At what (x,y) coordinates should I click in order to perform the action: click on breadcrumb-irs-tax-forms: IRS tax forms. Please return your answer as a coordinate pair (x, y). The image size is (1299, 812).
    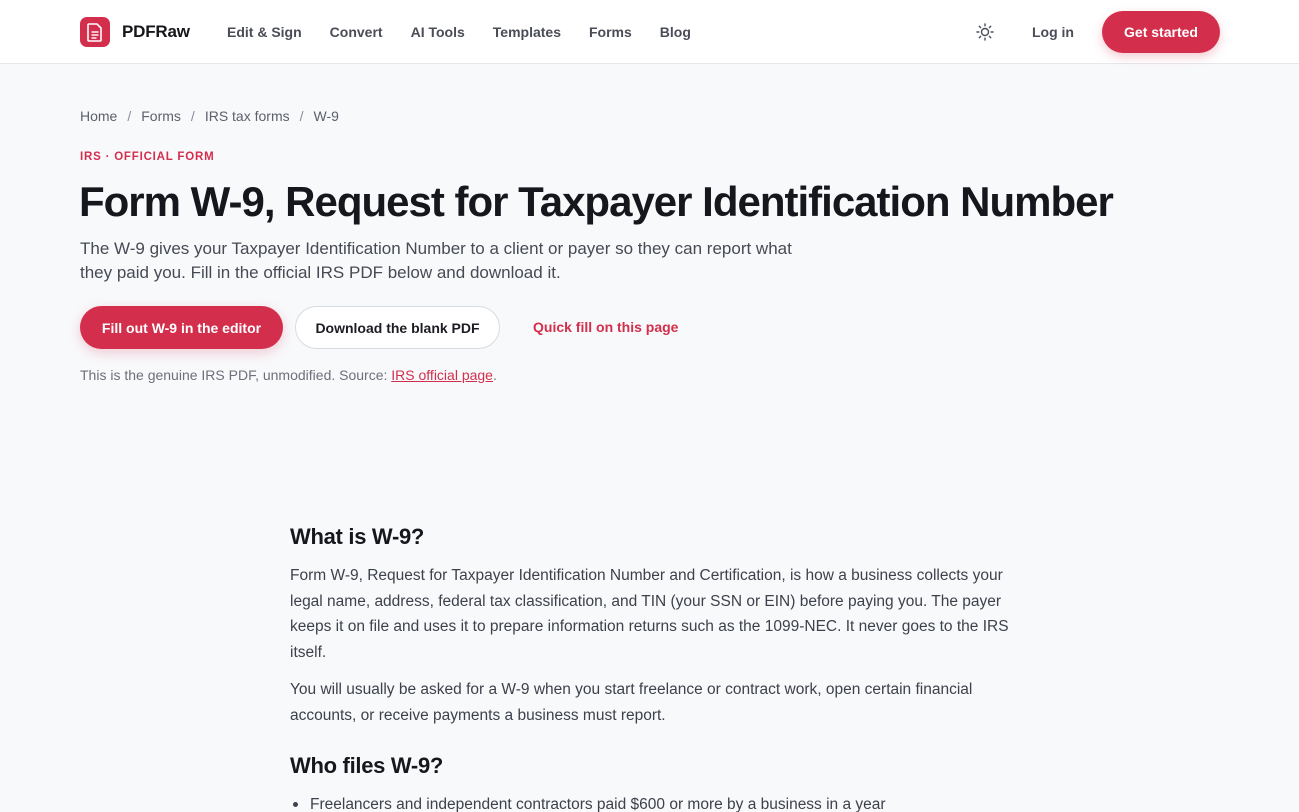
    Looking at the image, I should click on (247, 116).